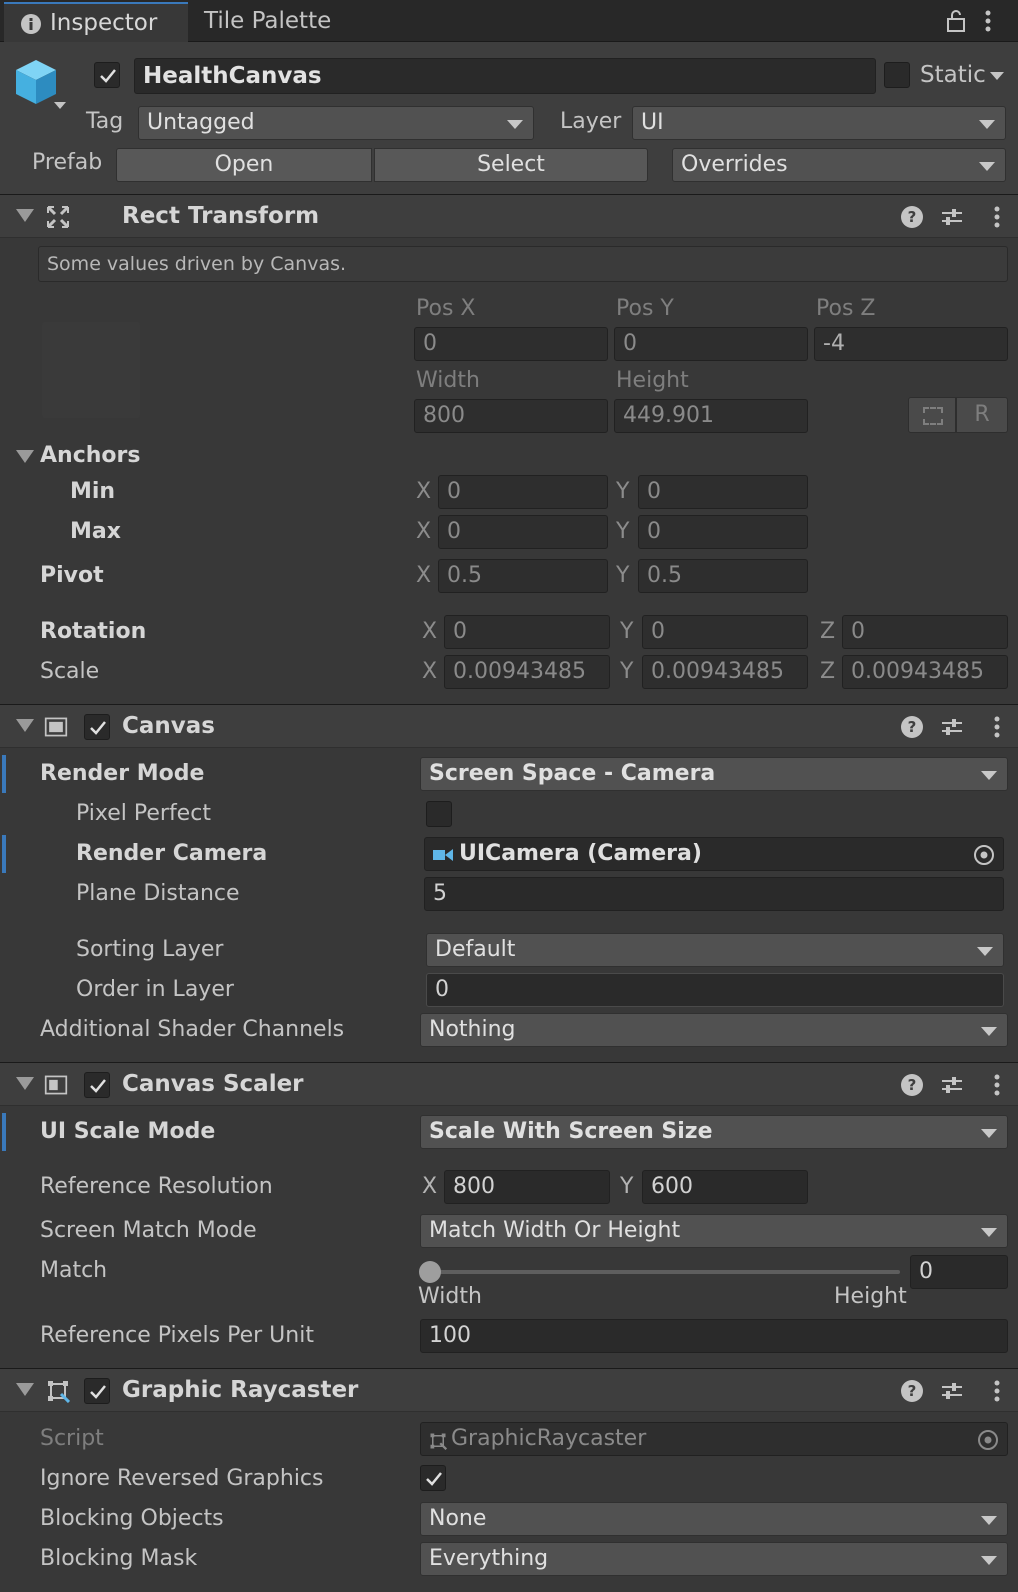  Describe the element at coordinates (509, 216) in the screenshot. I see `rect-transform-header: Rect Transform ?` at that location.